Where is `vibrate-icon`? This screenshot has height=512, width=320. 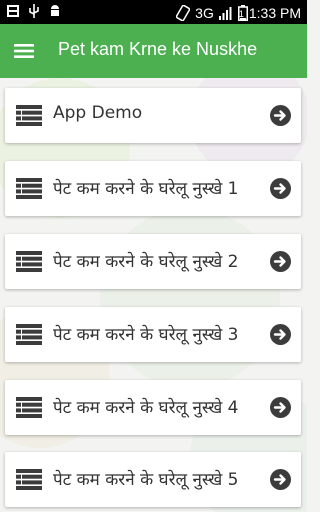
vibrate-icon is located at coordinates (183, 13).